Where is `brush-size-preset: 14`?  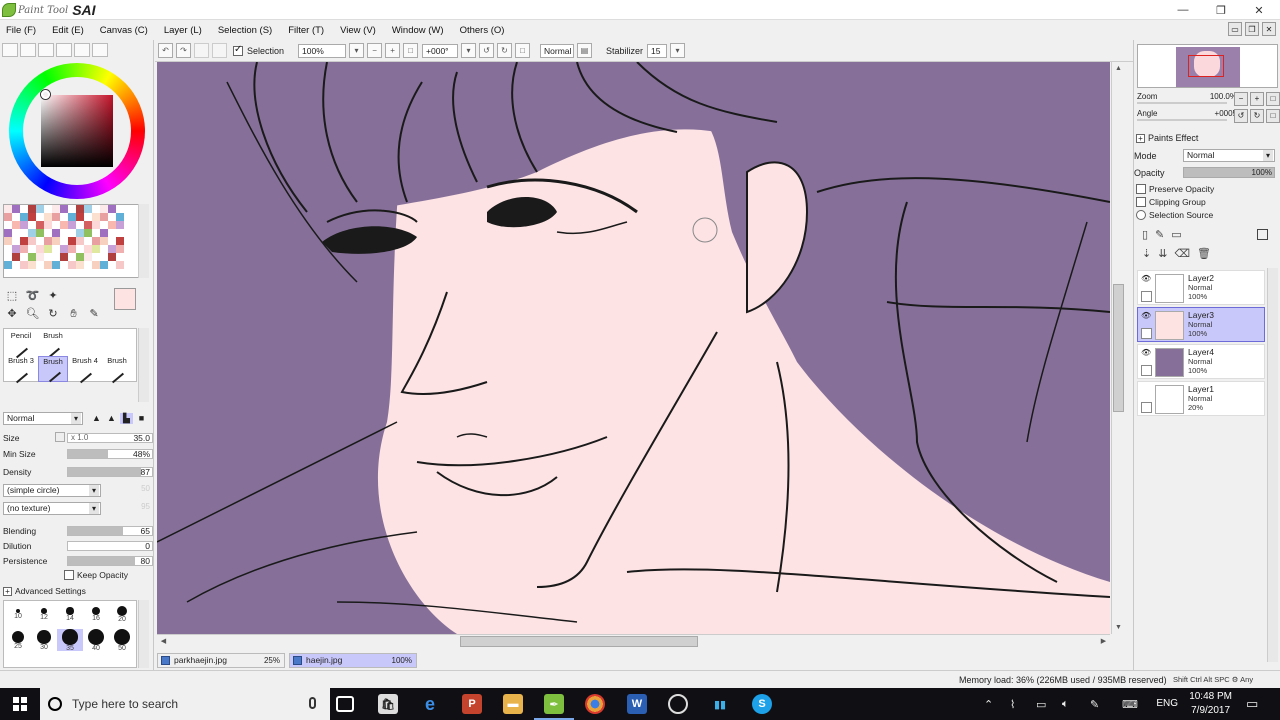 brush-size-preset: 14 is located at coordinates (70, 614).